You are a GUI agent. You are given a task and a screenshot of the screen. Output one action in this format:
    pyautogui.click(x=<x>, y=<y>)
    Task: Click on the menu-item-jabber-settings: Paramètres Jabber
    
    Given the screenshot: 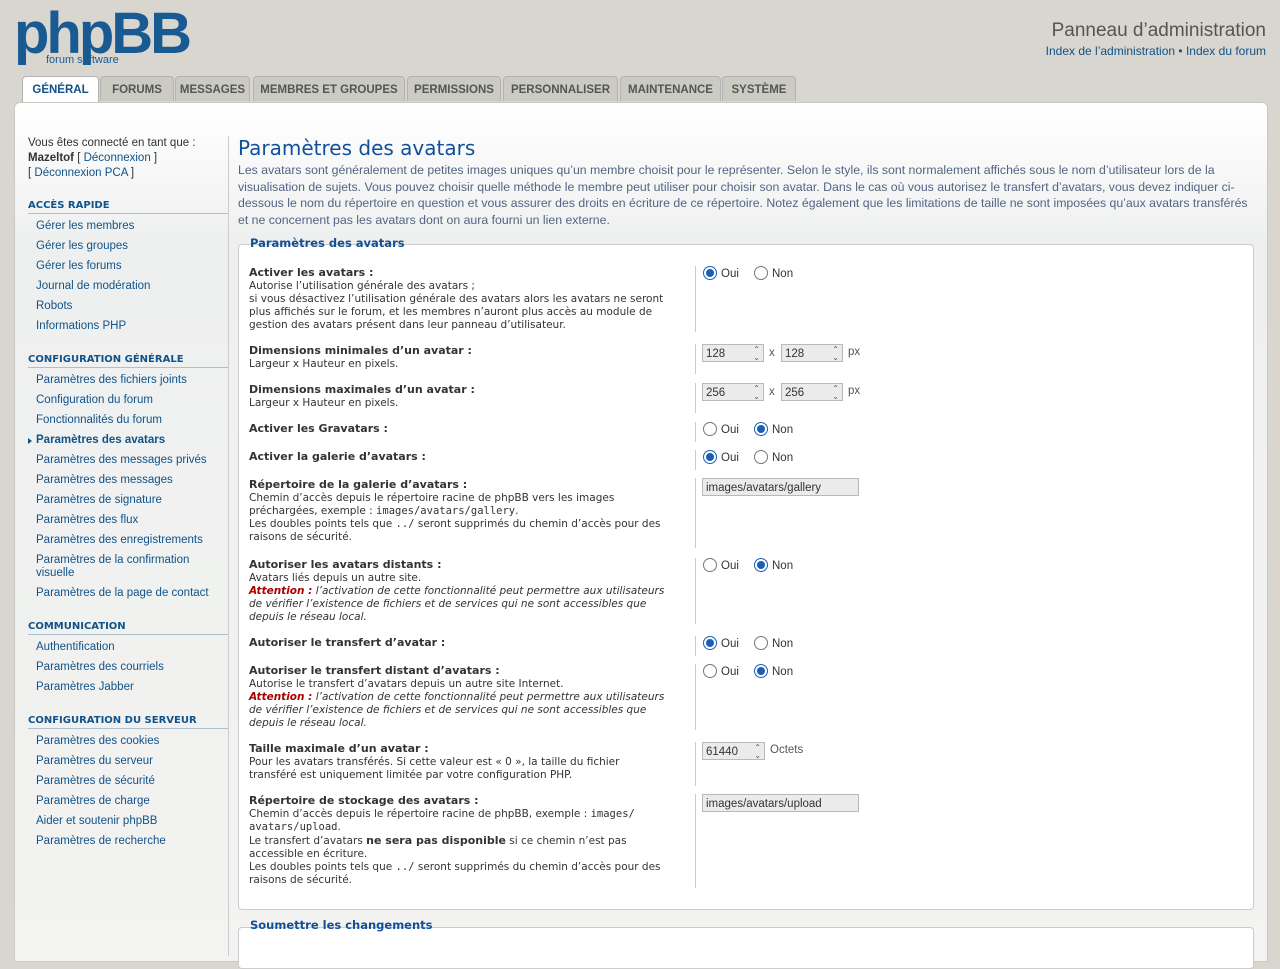 What is the action you would take?
    pyautogui.click(x=133, y=687)
    